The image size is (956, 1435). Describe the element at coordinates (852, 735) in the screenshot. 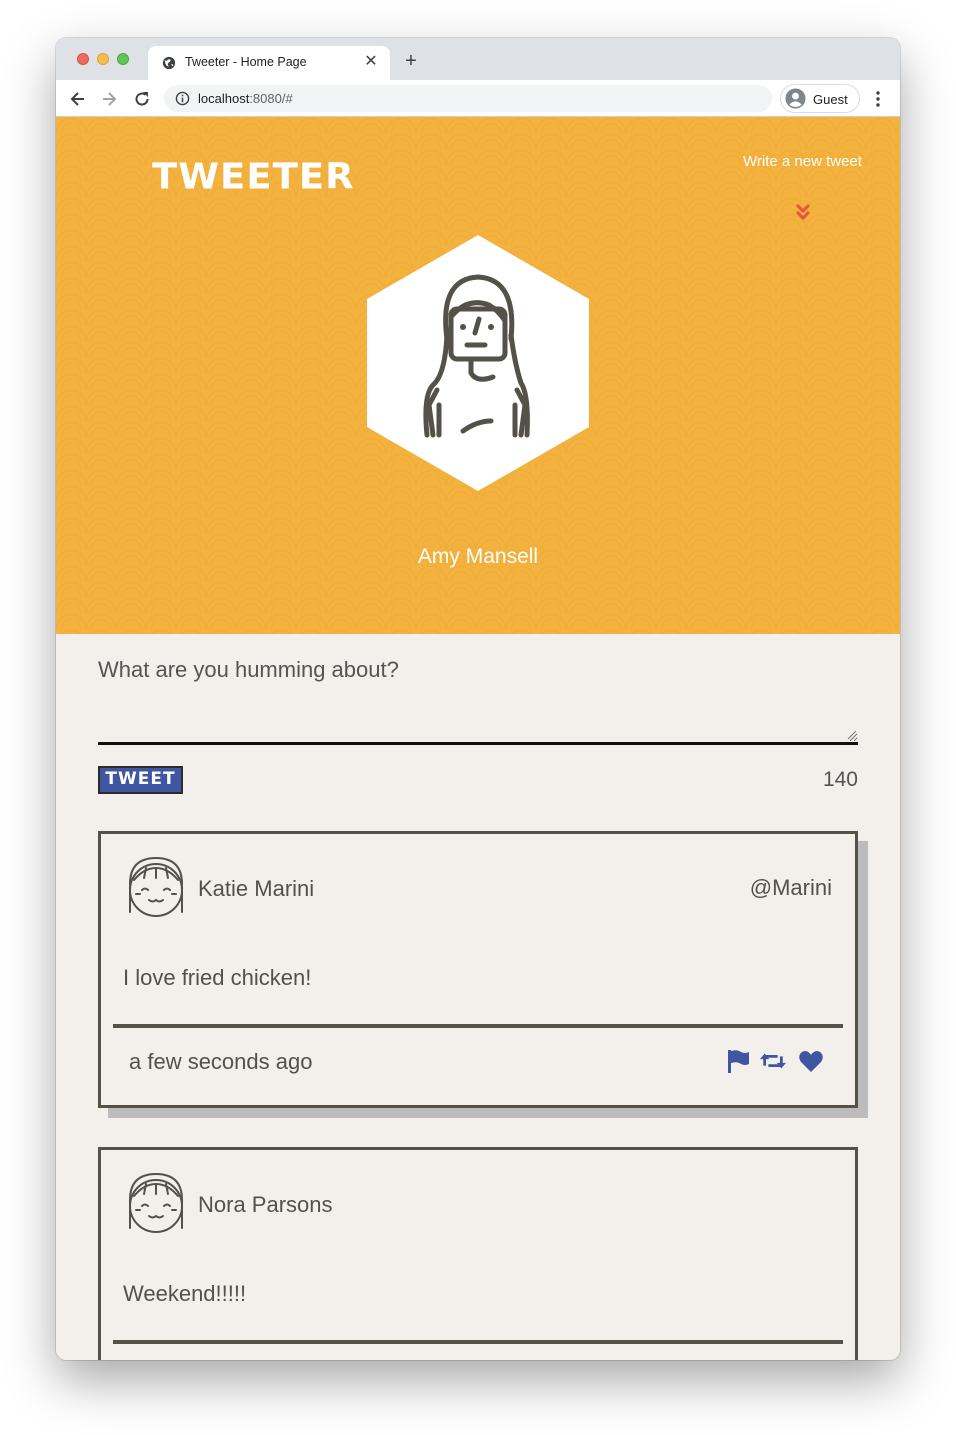

I see `resize-grip-icon` at that location.